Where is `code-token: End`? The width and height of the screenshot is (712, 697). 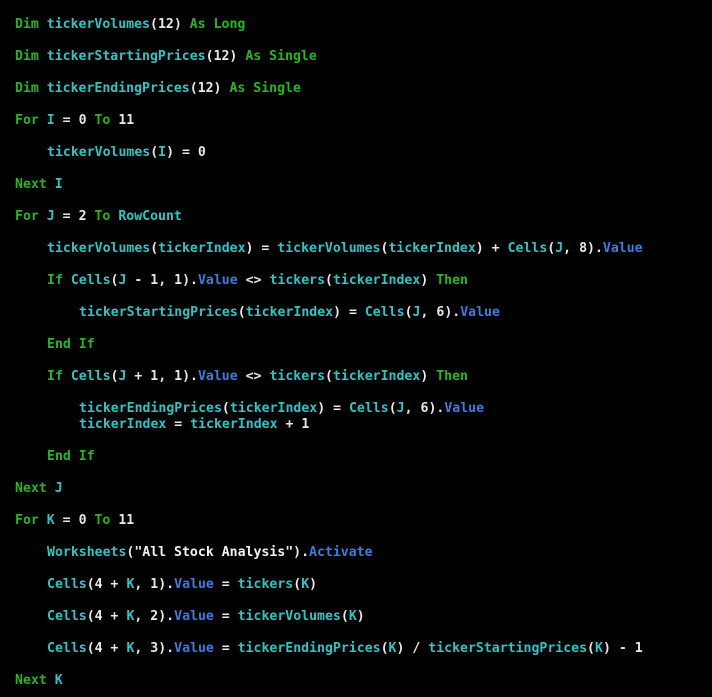
code-token: End is located at coordinates (59, 456).